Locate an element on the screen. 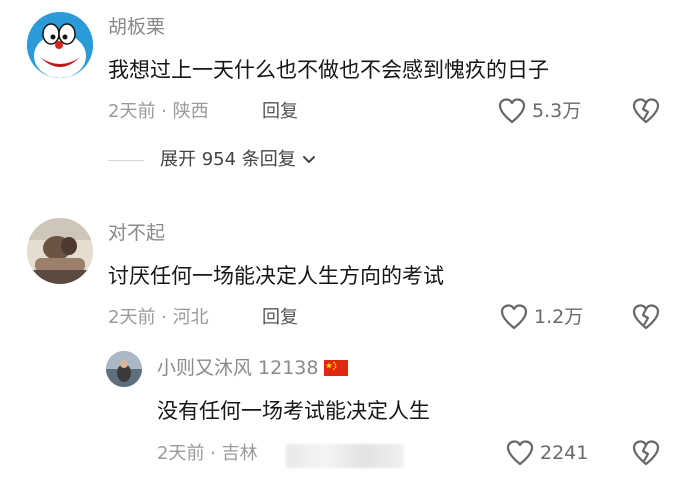 Image resolution: width=690 pixels, height=478 pixels. like-button: 5.3万 is located at coordinates (539, 111).